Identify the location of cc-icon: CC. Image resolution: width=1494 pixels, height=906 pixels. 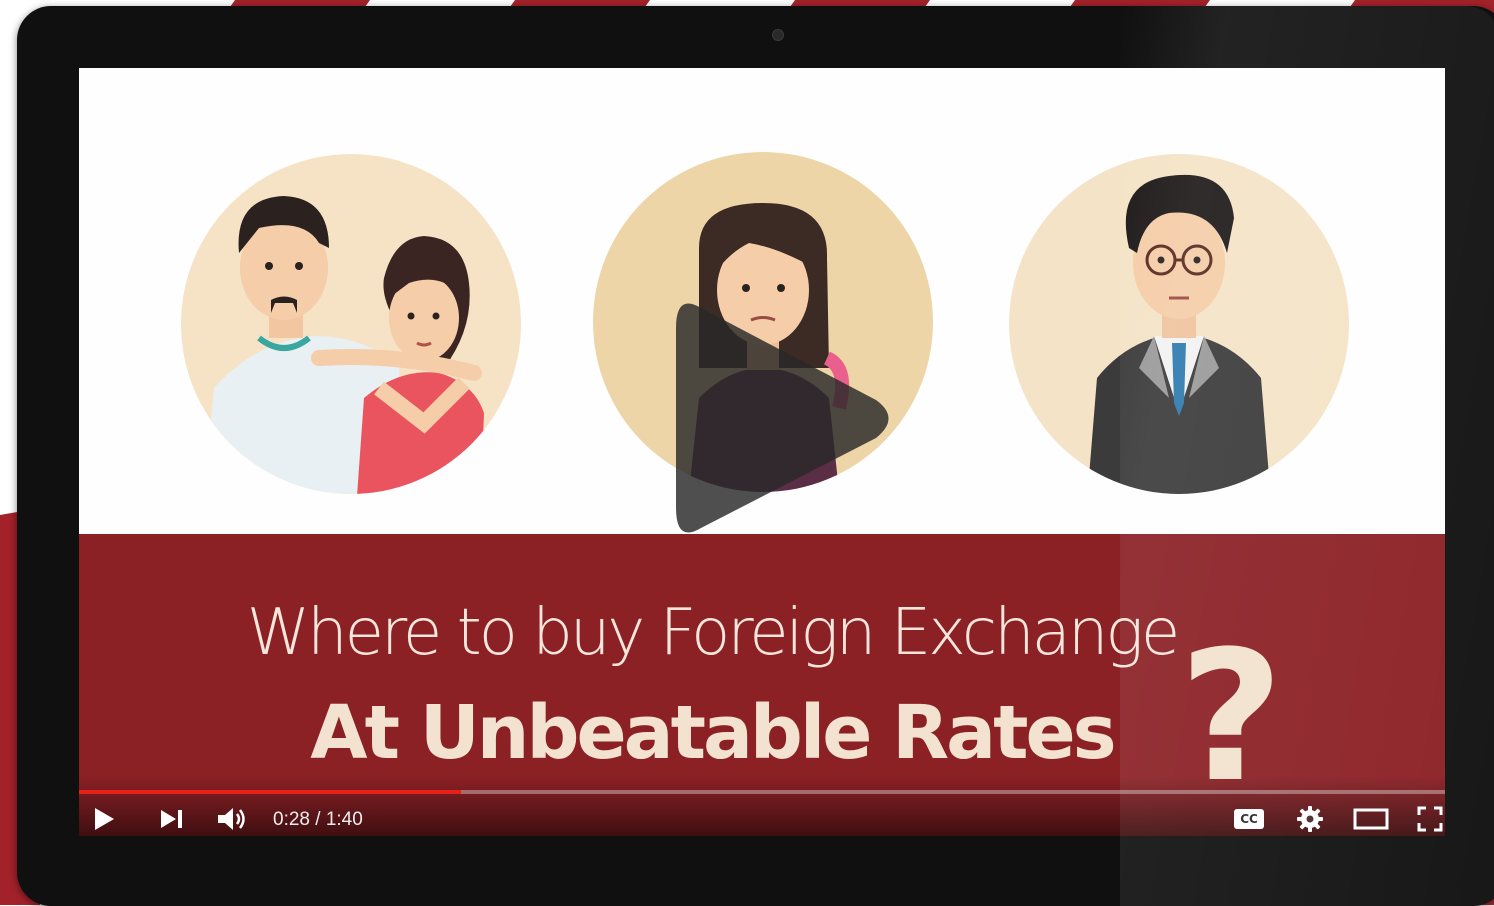
(1249, 819).